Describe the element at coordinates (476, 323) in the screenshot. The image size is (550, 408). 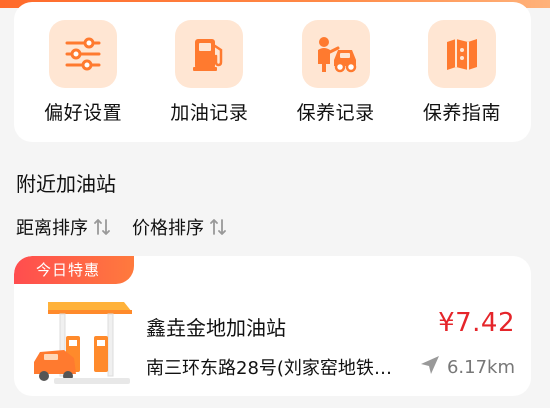
I see `fuel-price: ¥7.42` at that location.